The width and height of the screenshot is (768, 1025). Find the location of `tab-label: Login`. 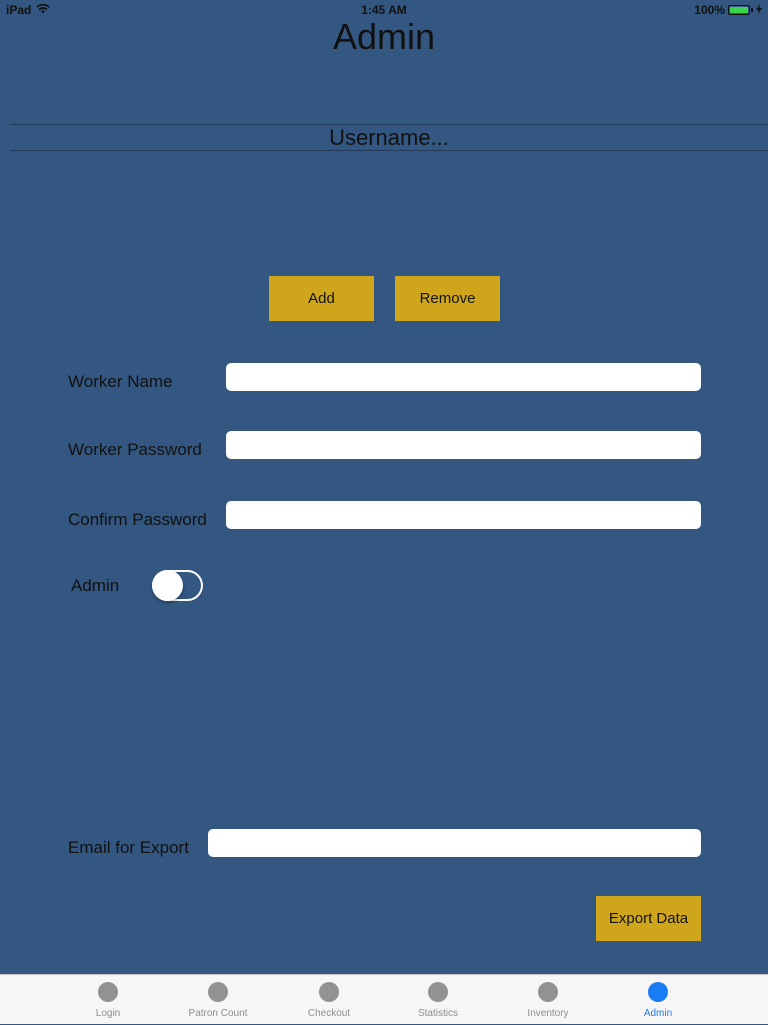

tab-label: Login is located at coordinates (108, 1013).